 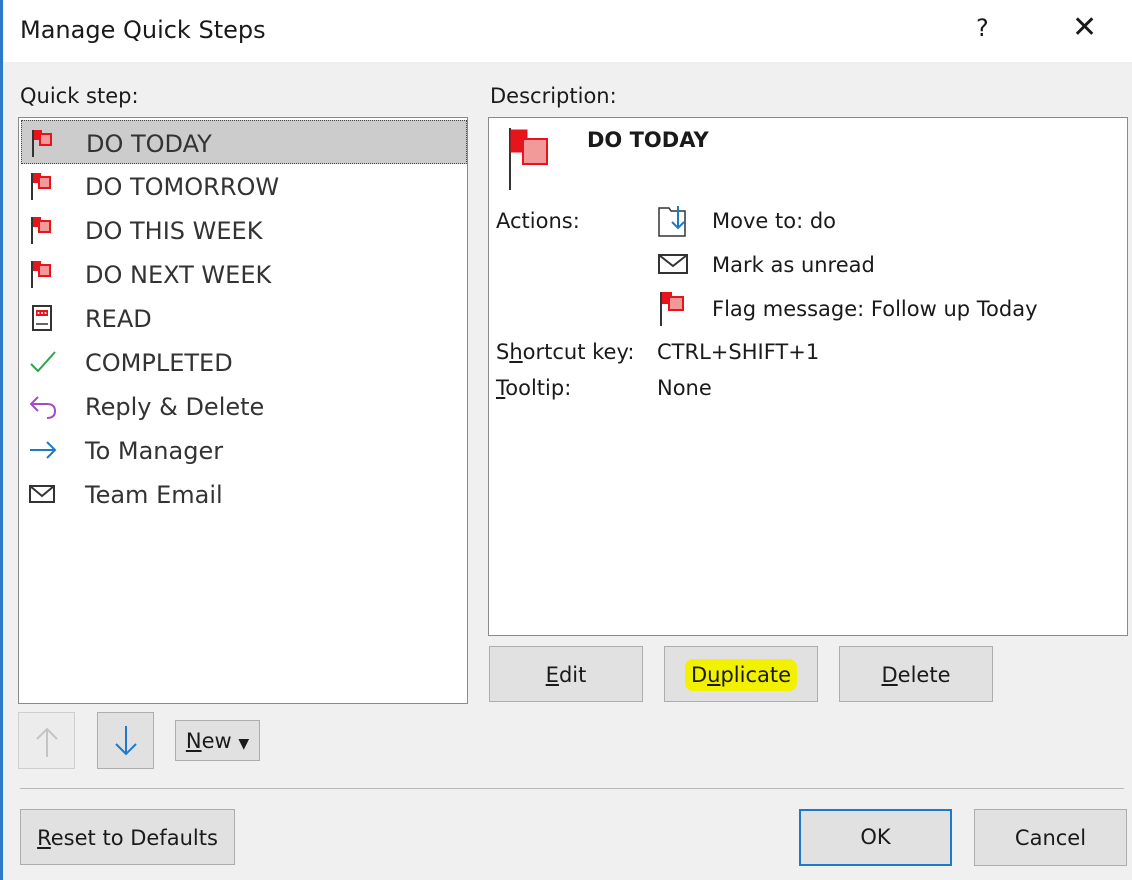 I want to click on list-item-completed: COMPLETED, so click(x=244, y=362).